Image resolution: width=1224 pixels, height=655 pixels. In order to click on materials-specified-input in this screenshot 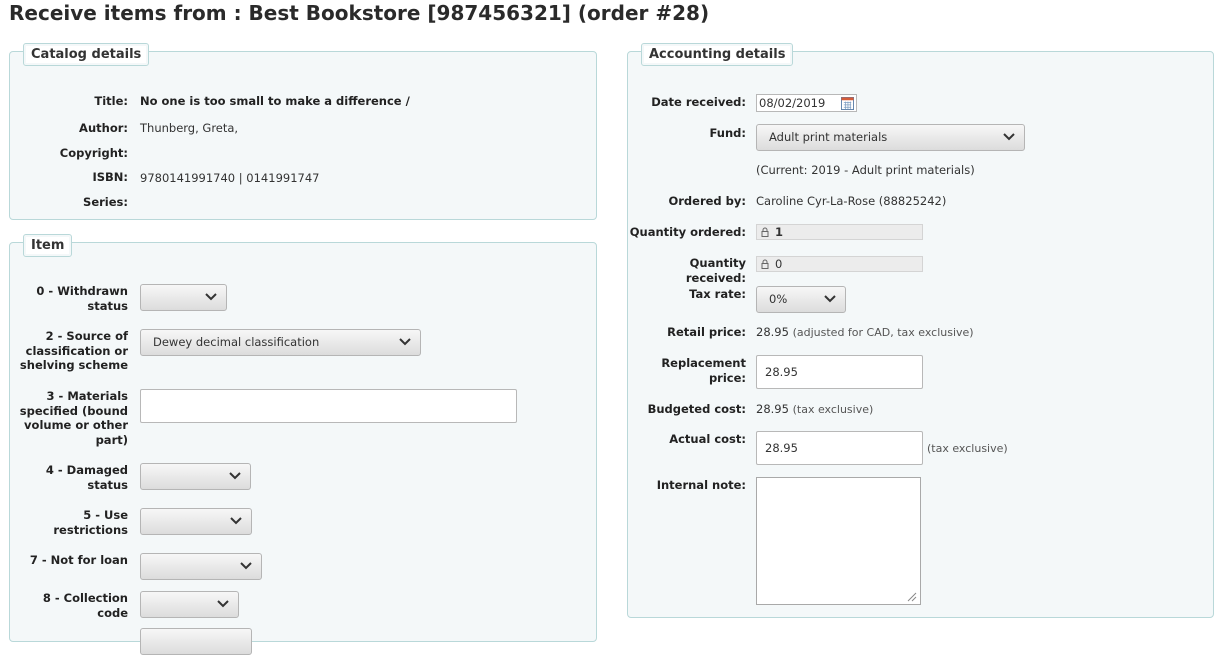, I will do `click(328, 406)`.